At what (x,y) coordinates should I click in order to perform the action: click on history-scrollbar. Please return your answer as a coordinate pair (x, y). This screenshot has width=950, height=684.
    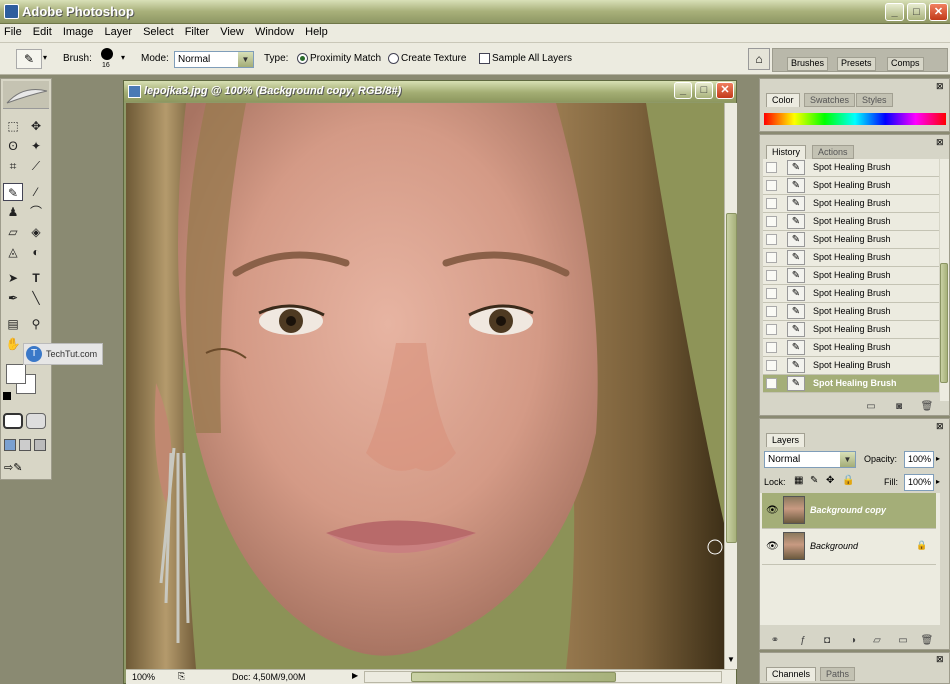
    Looking at the image, I should click on (944, 280).